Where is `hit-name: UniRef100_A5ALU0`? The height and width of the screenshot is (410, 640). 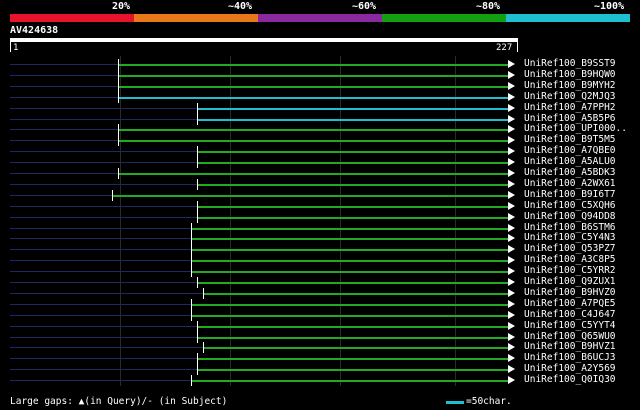
hit-name: UniRef100_A5ALU0 is located at coordinates (570, 161).